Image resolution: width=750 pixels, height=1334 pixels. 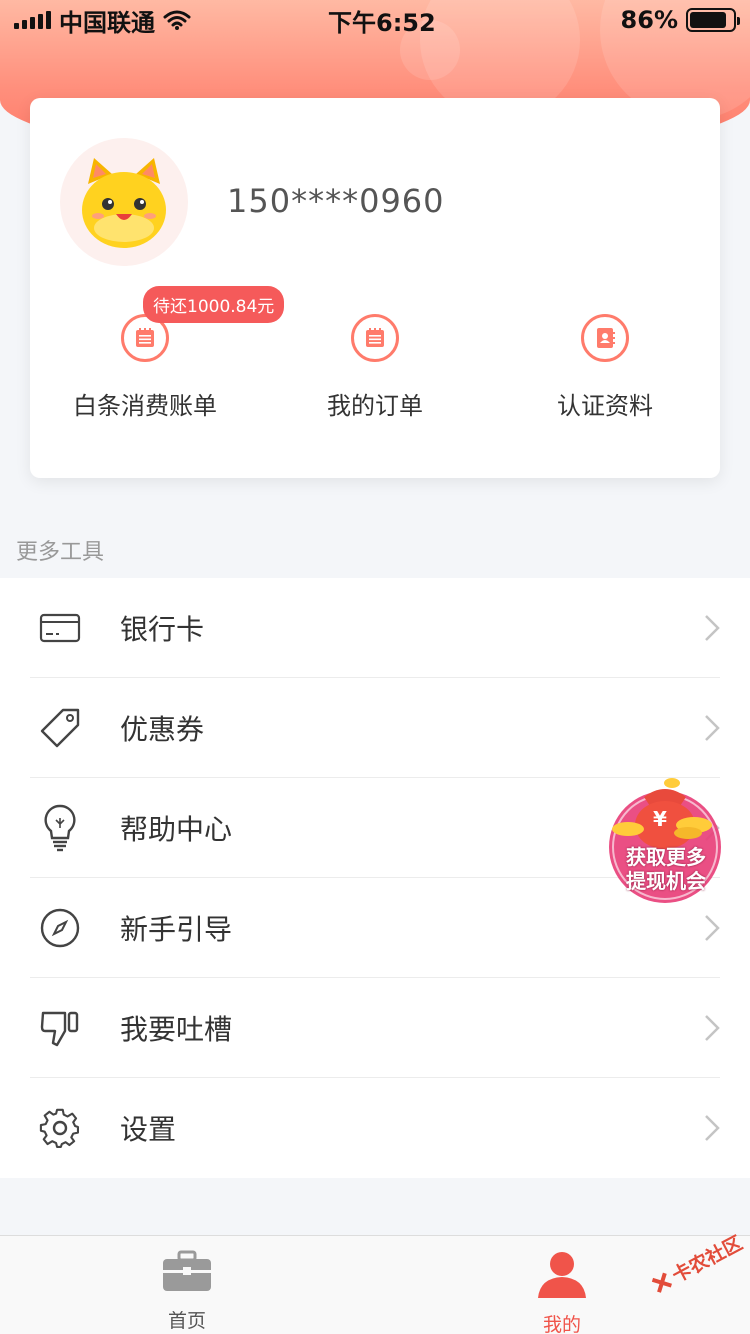 What do you see at coordinates (605, 338) in the screenshot?
I see `contacts-book-icon` at bounding box center [605, 338].